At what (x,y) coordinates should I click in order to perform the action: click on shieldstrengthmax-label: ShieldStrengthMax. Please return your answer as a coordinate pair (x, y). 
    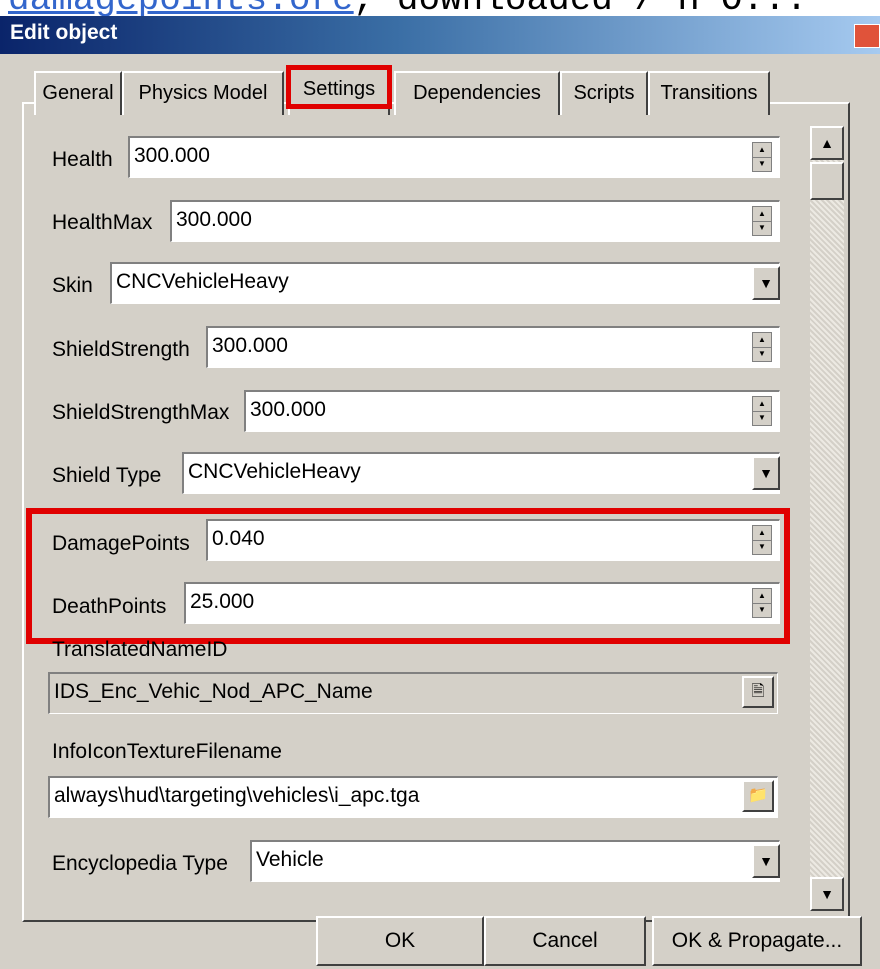
    Looking at the image, I should click on (141, 412).